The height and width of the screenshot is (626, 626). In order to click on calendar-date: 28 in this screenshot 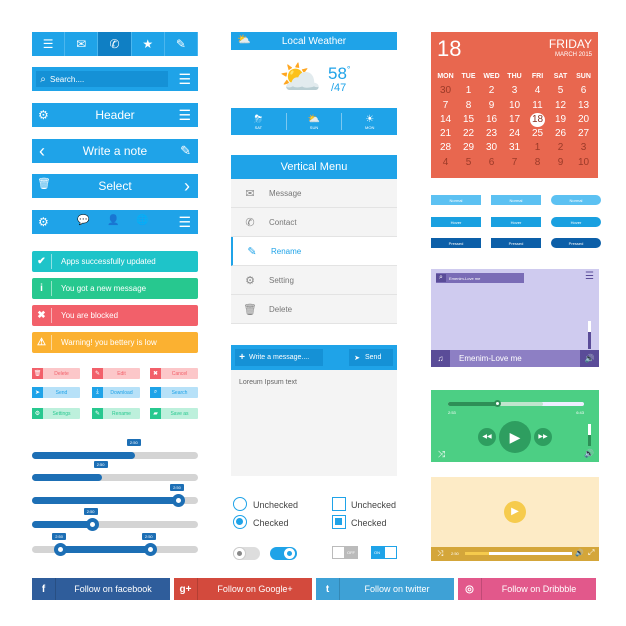, I will do `click(445, 148)`.